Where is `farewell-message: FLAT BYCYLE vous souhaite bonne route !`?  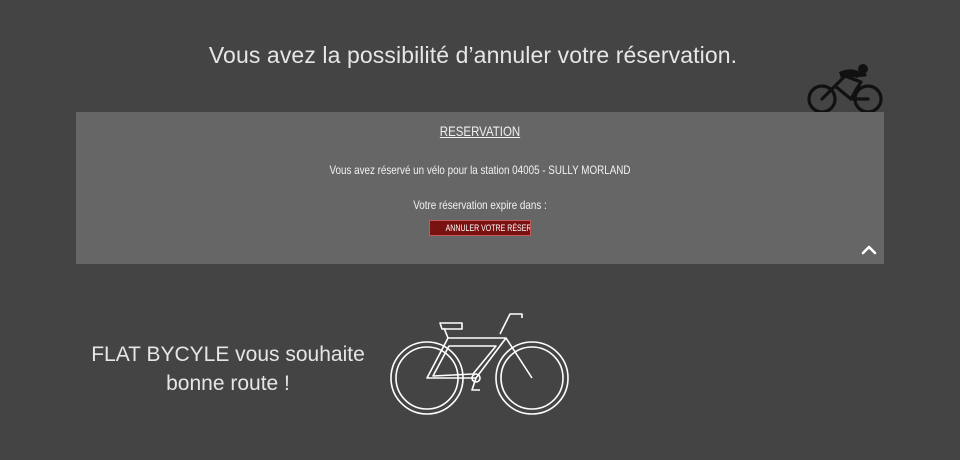 farewell-message: FLAT BYCYLE vous souhaite bonne route ! is located at coordinates (228, 369).